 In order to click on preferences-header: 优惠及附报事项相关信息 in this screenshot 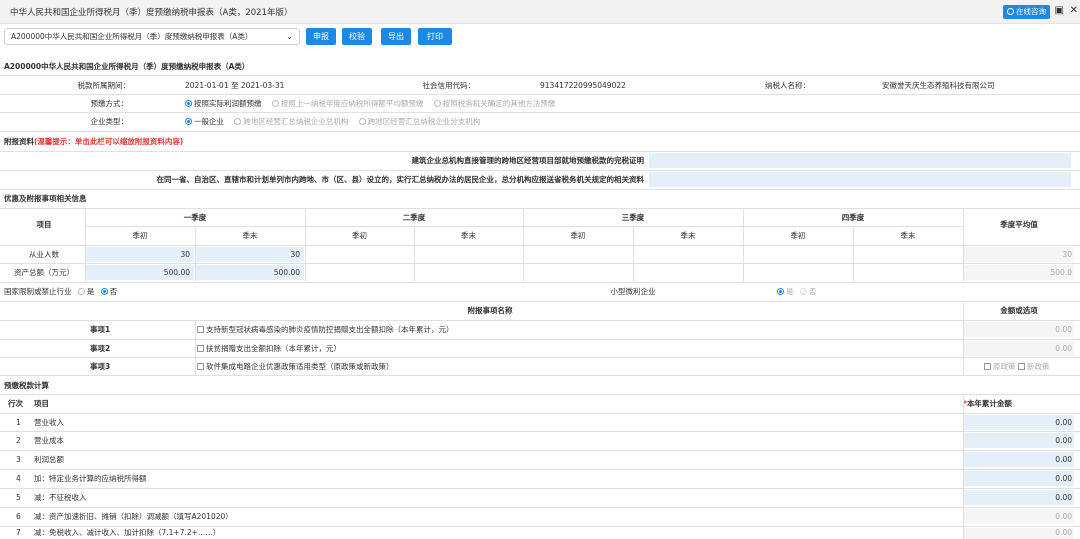, I will do `click(45, 198)`.